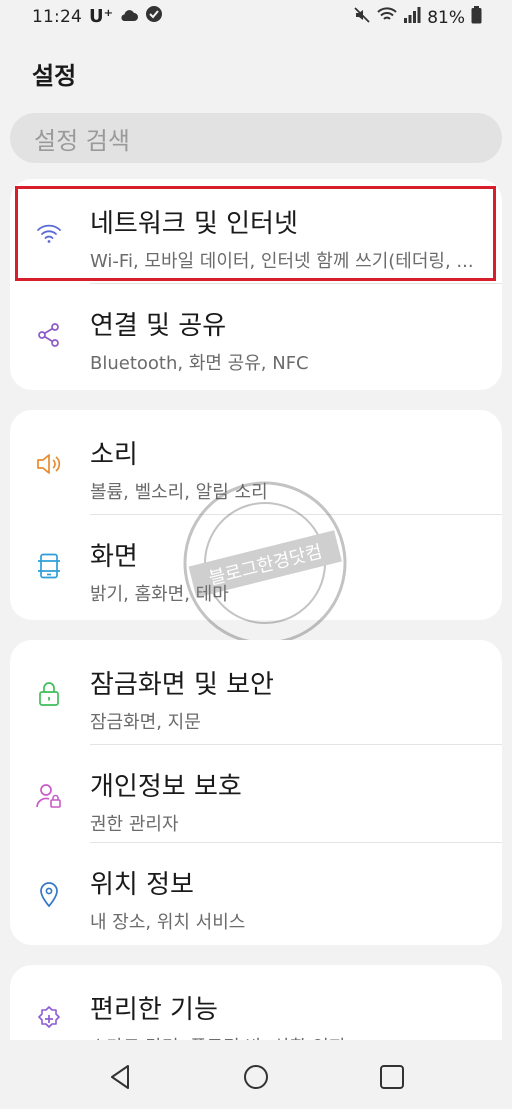  What do you see at coordinates (182, 685) in the screenshot?
I see `settings-item-title: 잠금화면 및 보안` at bounding box center [182, 685].